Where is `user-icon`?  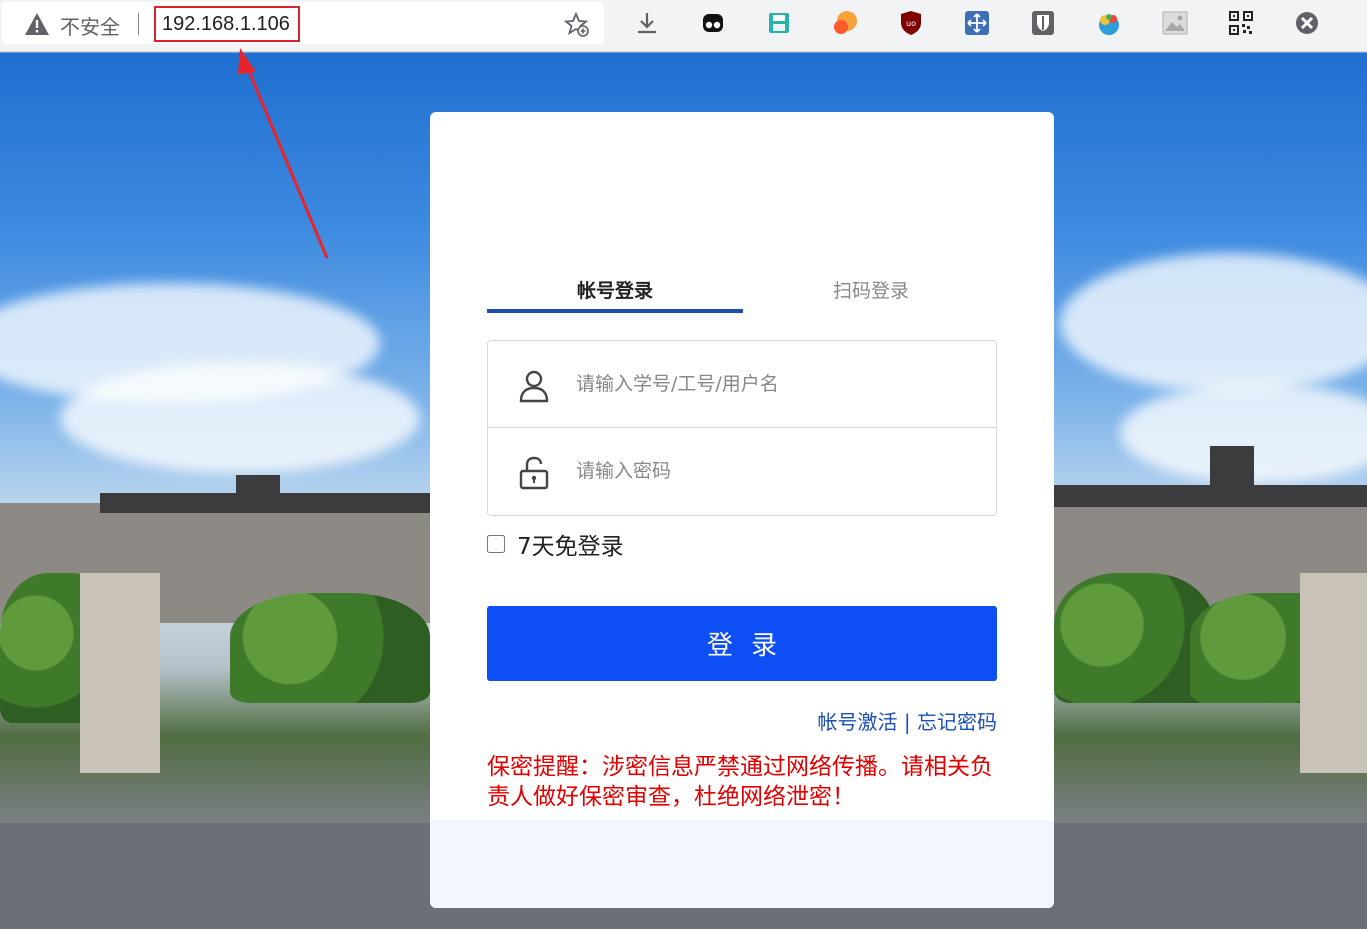 user-icon is located at coordinates (534, 386).